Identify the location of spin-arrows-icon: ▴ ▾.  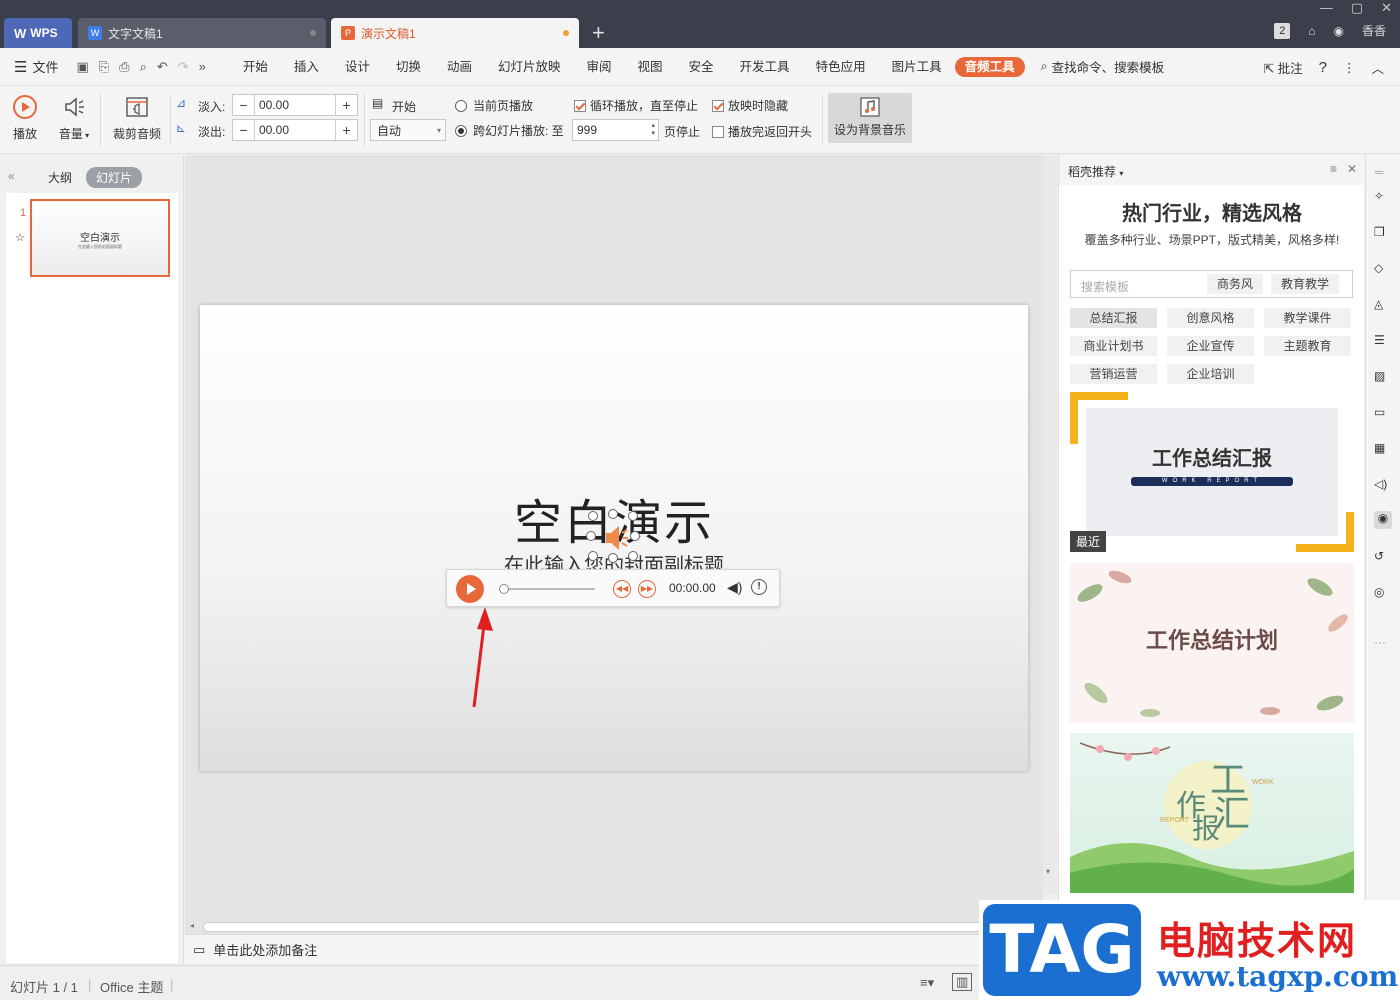
(654, 130).